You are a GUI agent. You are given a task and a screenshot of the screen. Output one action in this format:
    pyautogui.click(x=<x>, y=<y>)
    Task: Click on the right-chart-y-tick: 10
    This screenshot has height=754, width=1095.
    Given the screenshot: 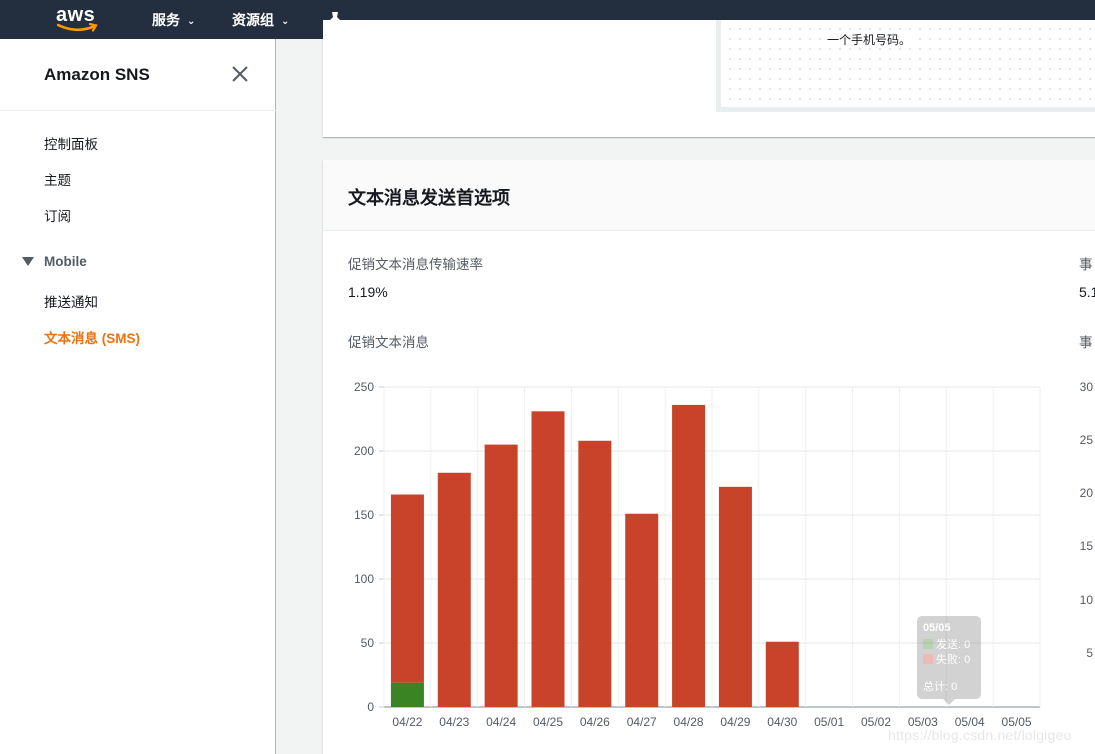 What is the action you would take?
    pyautogui.click(x=1087, y=600)
    